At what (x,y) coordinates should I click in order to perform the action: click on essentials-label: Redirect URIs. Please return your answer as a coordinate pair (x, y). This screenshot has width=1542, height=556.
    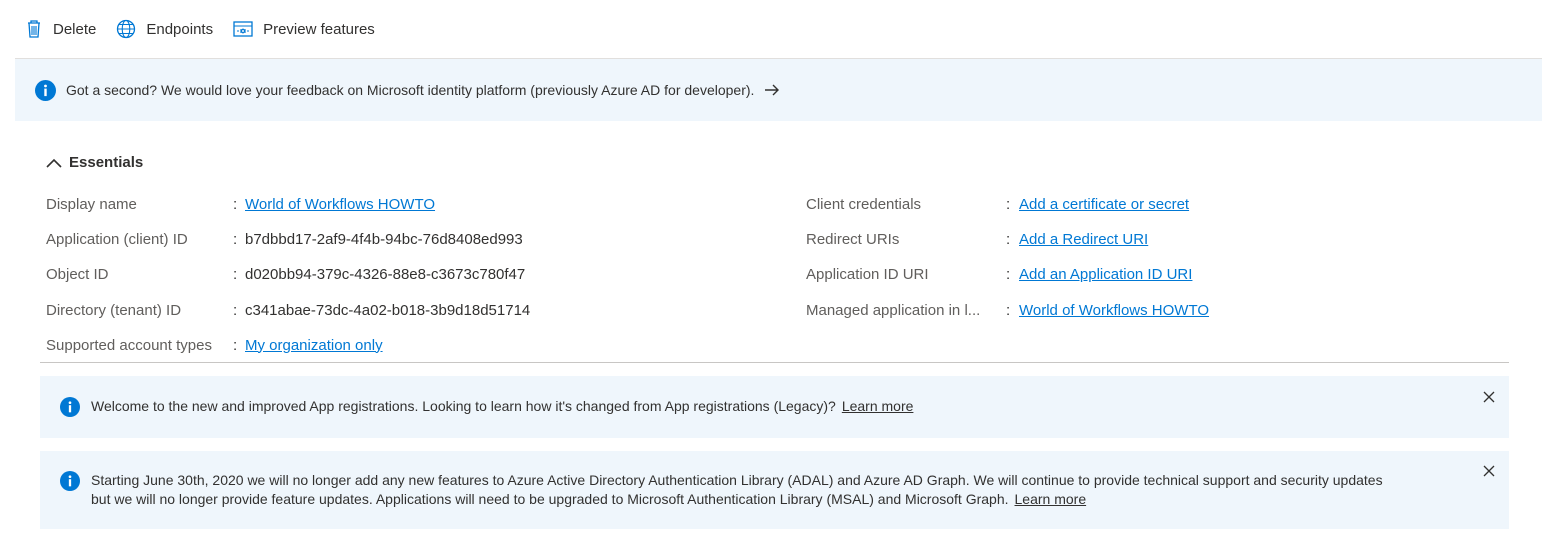
    Looking at the image, I should click on (853, 239).